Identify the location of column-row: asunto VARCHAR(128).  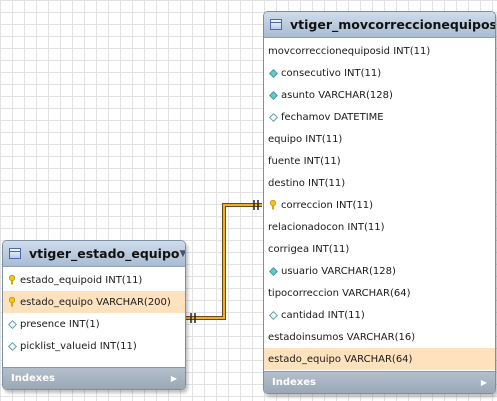
(379, 95).